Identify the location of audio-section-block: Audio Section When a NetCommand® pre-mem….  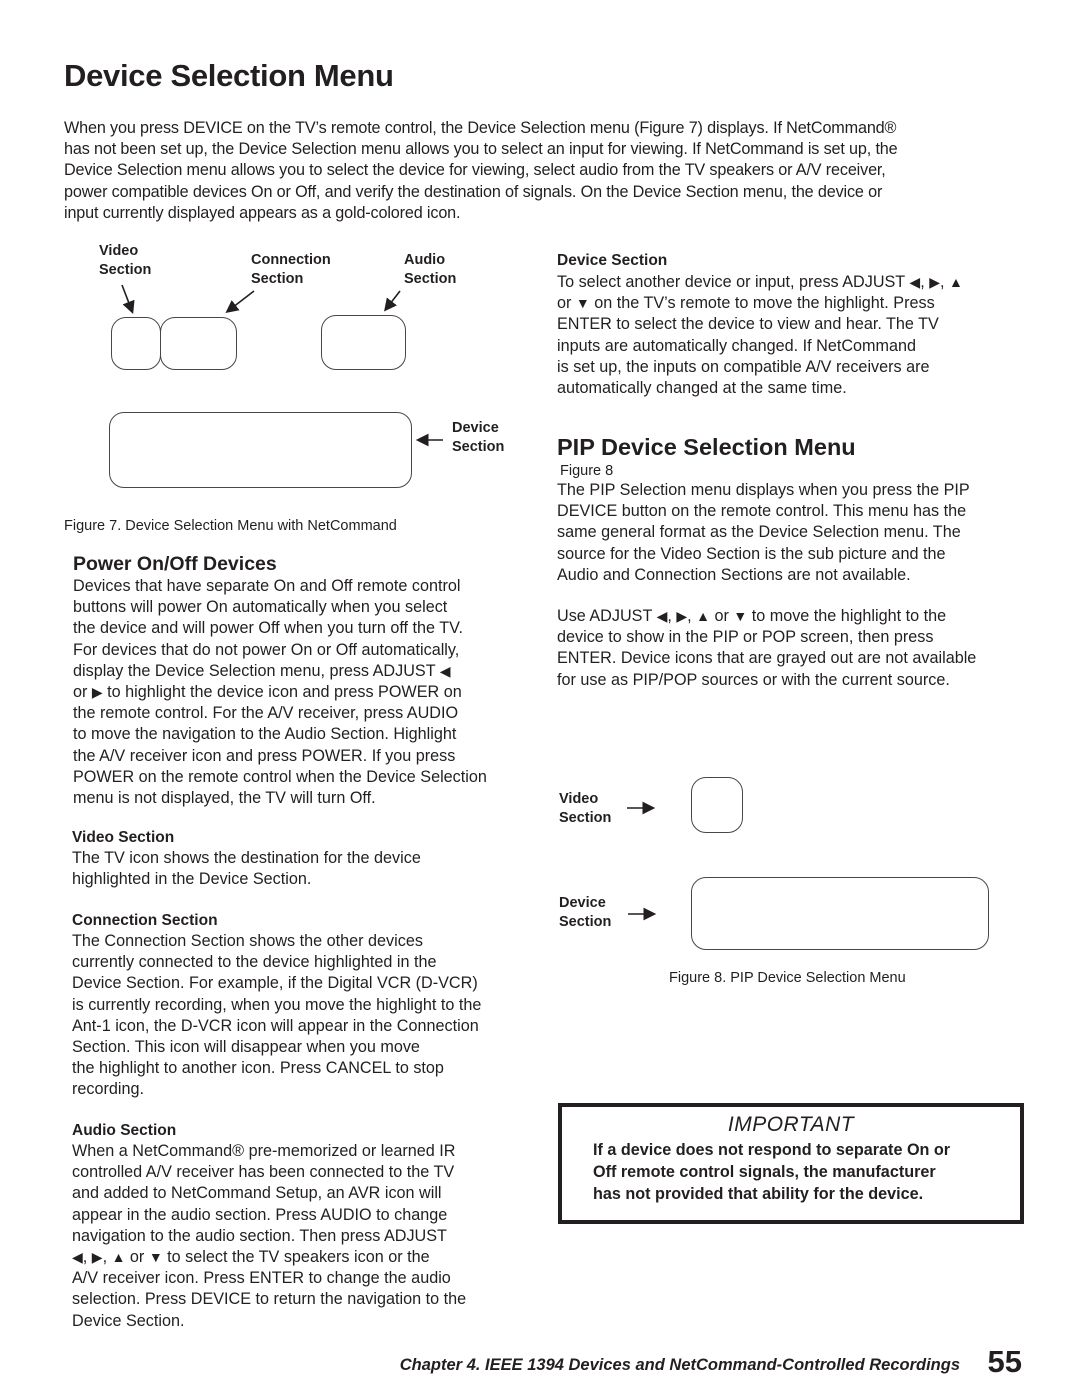
(307, 1227).